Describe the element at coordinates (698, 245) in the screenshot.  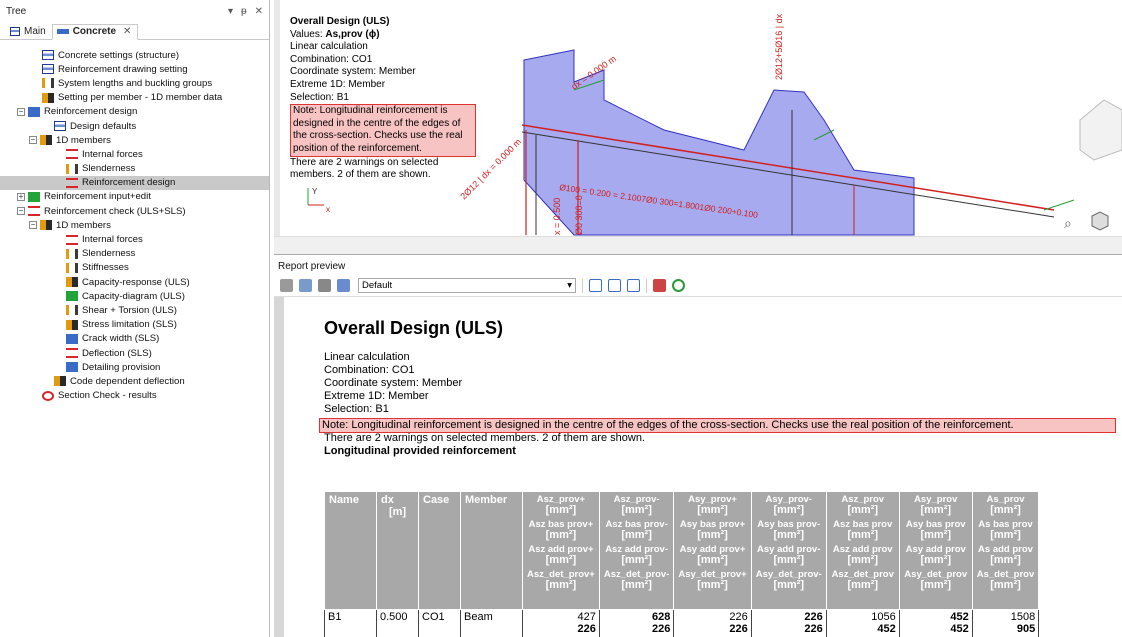
I see `view-scrollbar` at that location.